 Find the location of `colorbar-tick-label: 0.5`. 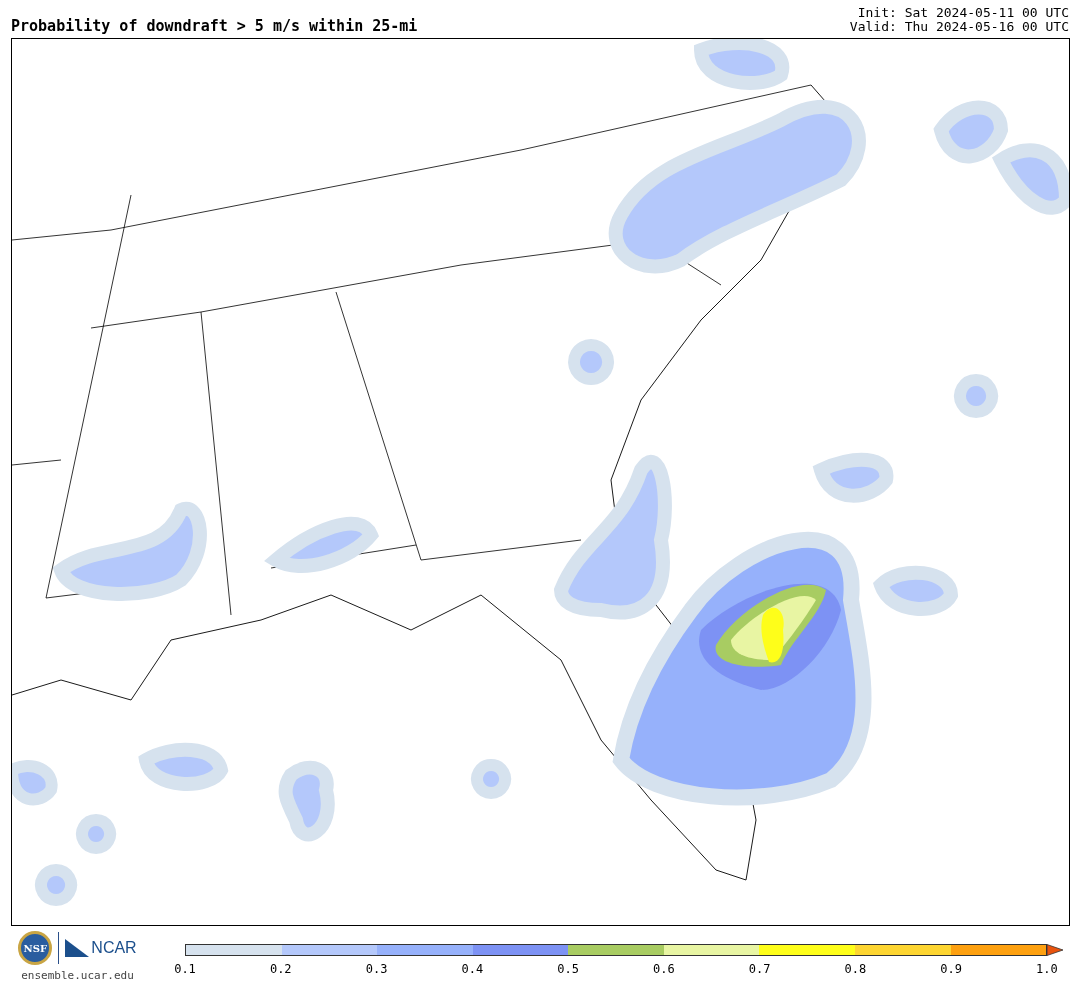

colorbar-tick-label: 0.5 is located at coordinates (568, 969).